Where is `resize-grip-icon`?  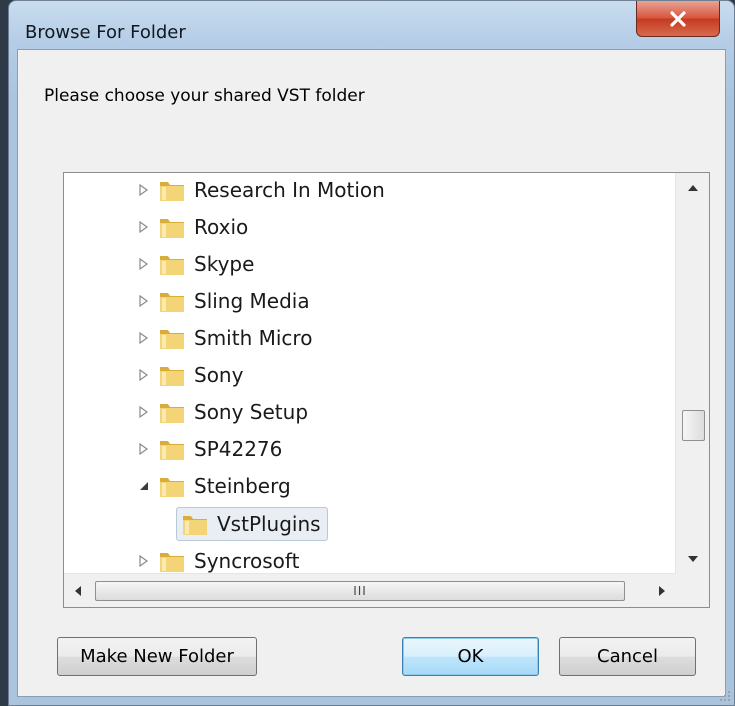 resize-grip-icon is located at coordinates (725, 696).